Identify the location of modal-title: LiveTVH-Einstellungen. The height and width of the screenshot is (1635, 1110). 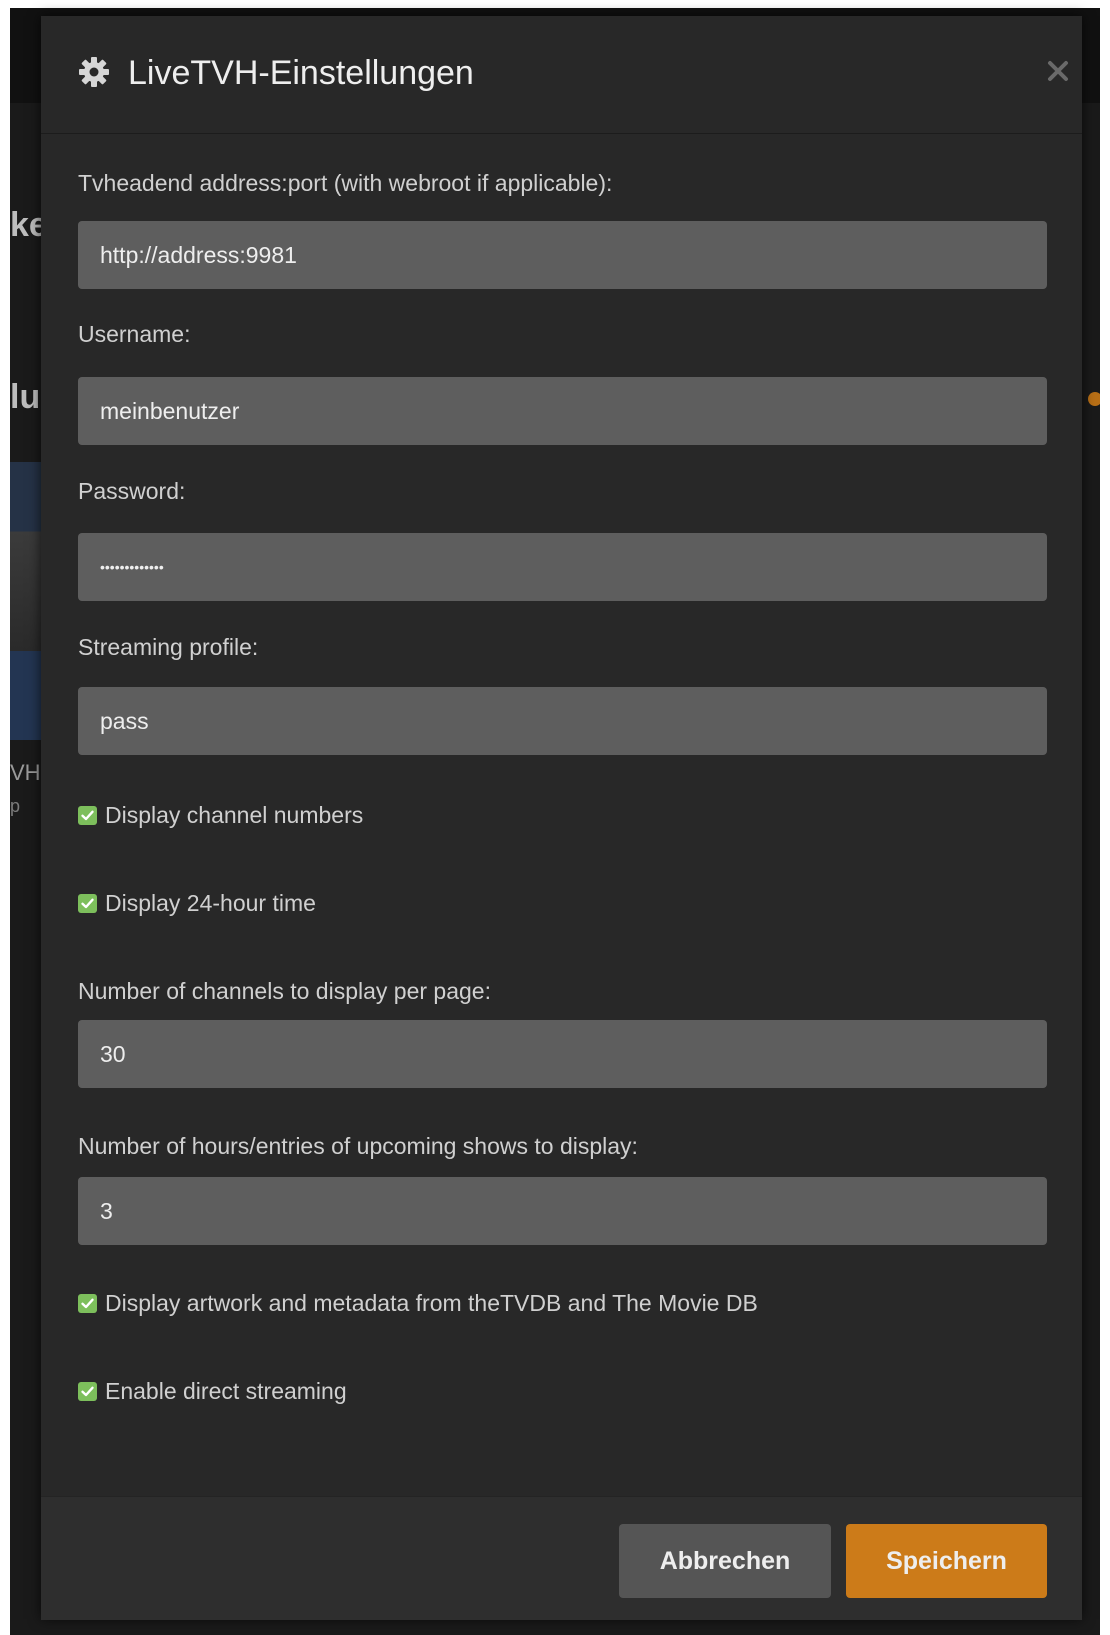
(301, 73).